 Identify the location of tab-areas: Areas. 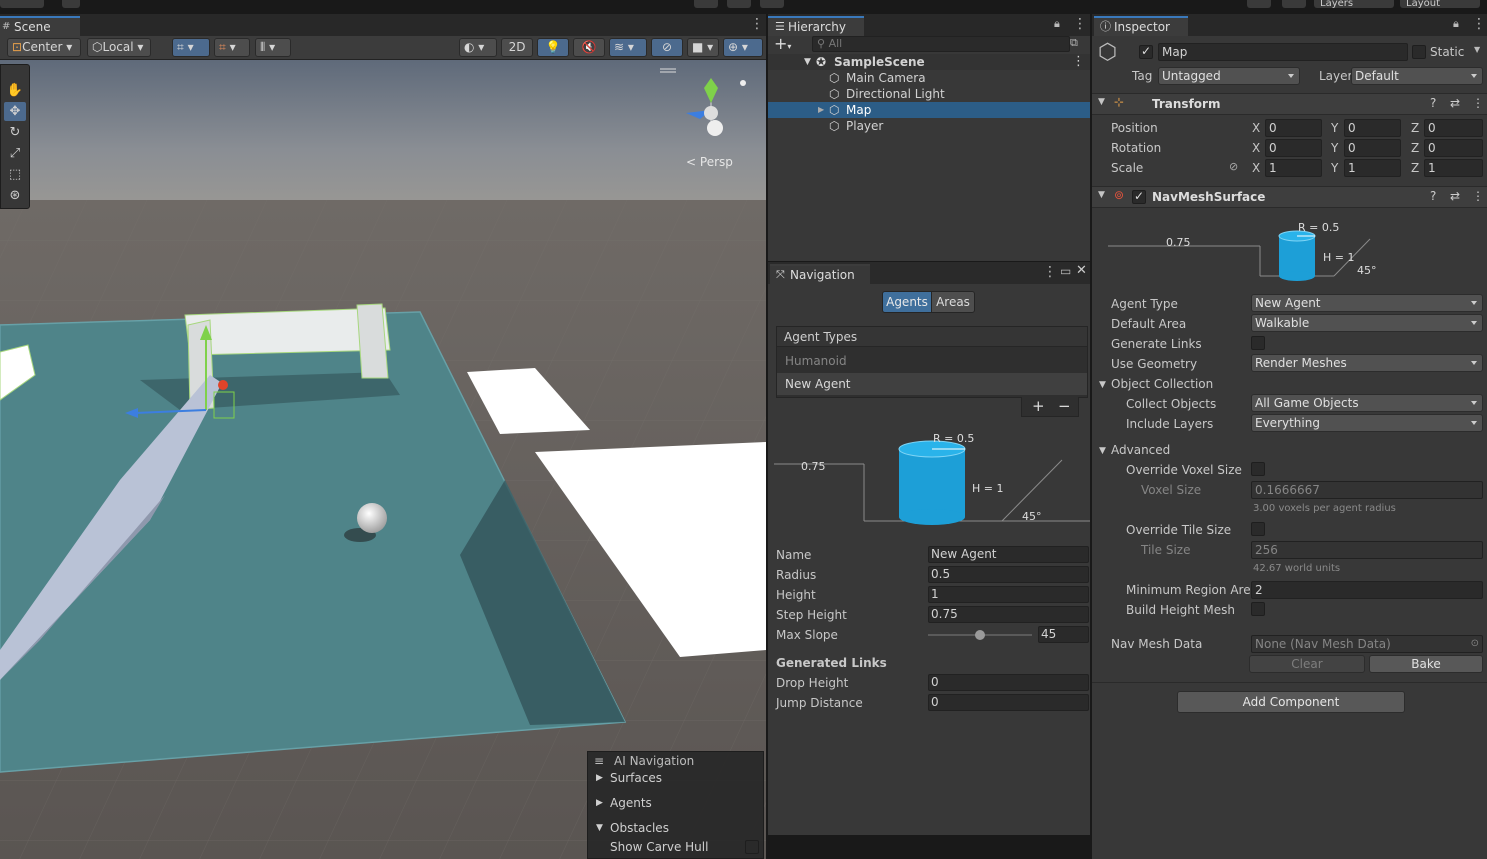
(953, 302).